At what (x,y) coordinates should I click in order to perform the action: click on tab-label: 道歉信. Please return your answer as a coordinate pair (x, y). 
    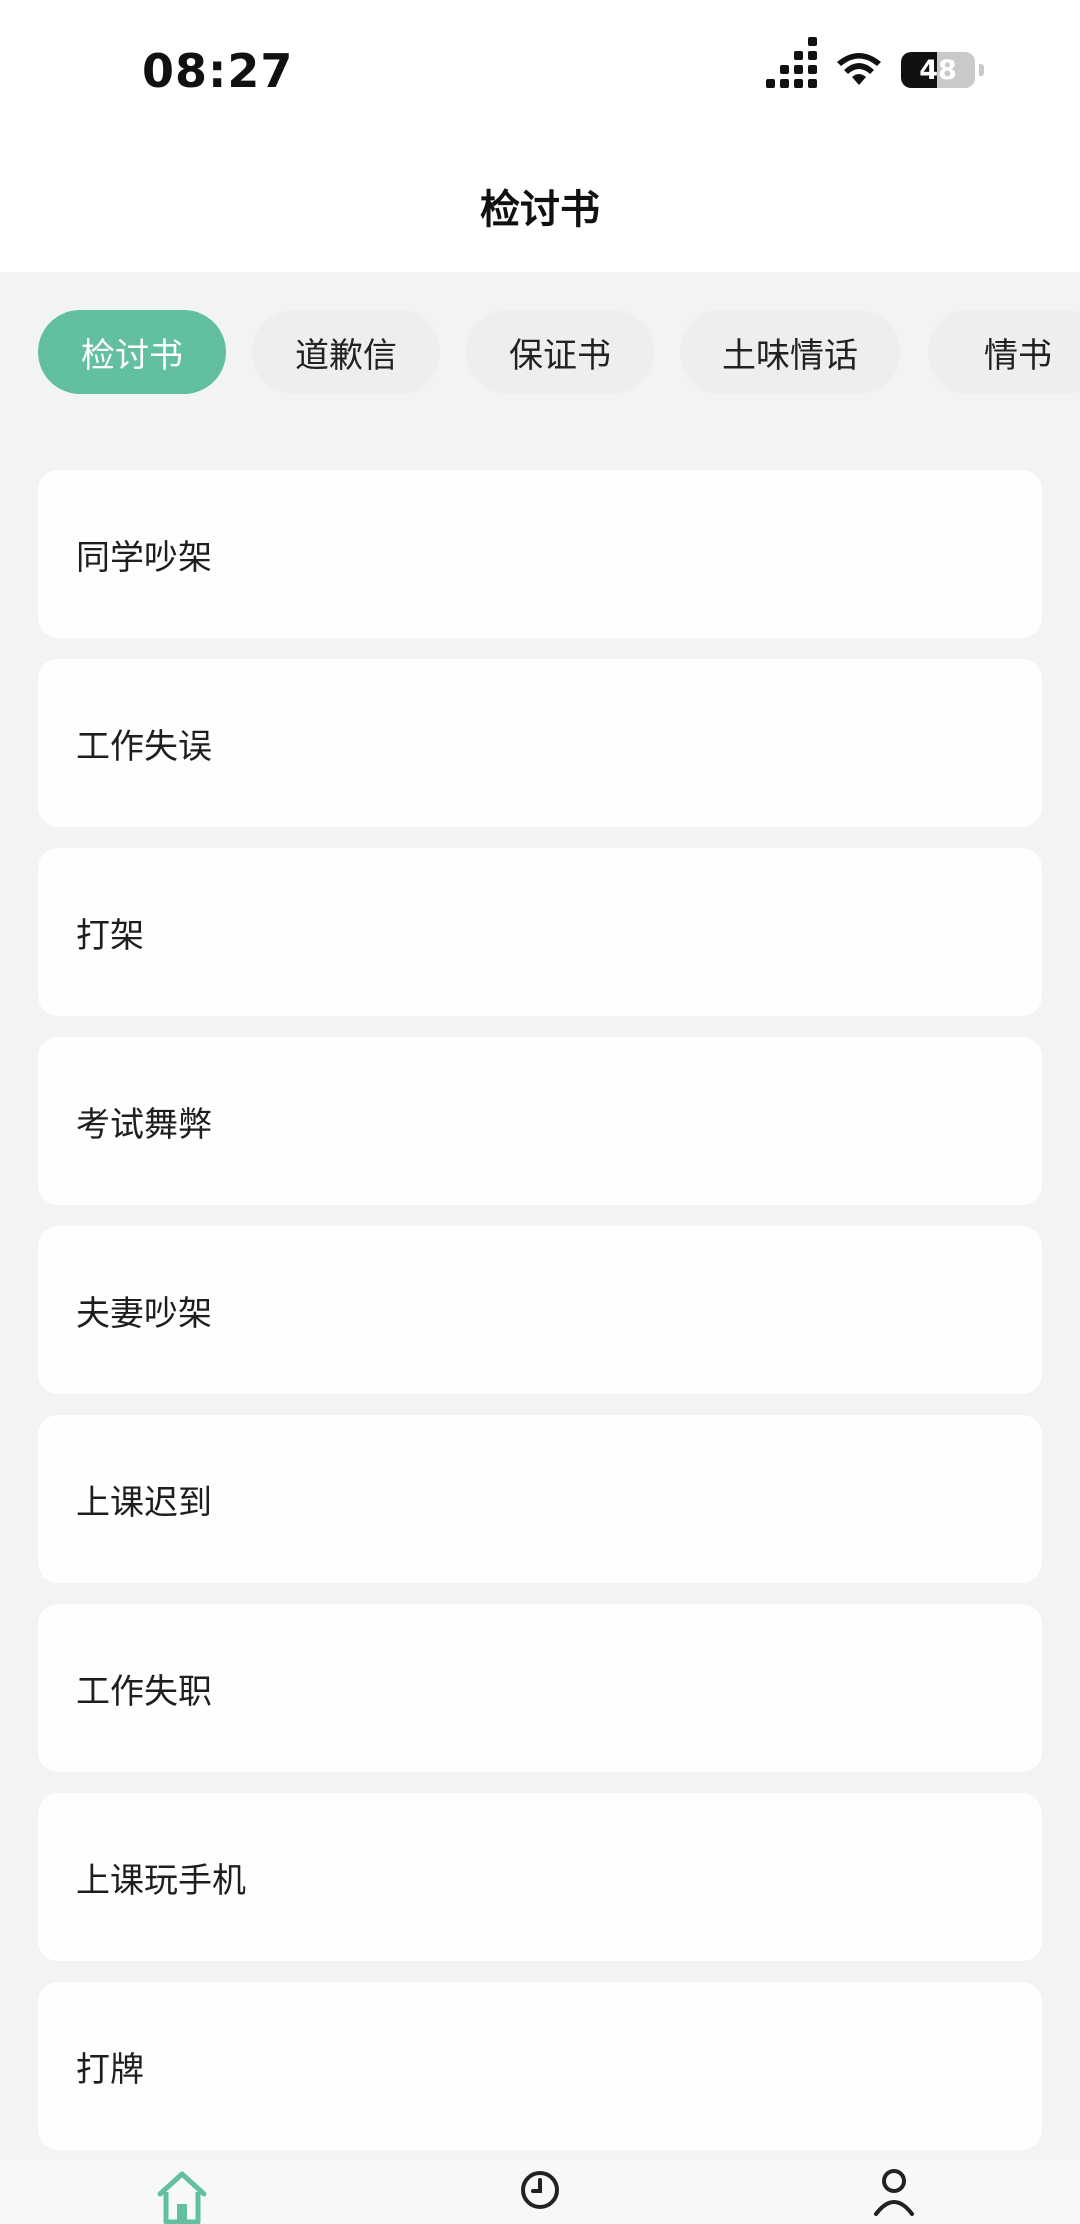
    Looking at the image, I should click on (346, 355).